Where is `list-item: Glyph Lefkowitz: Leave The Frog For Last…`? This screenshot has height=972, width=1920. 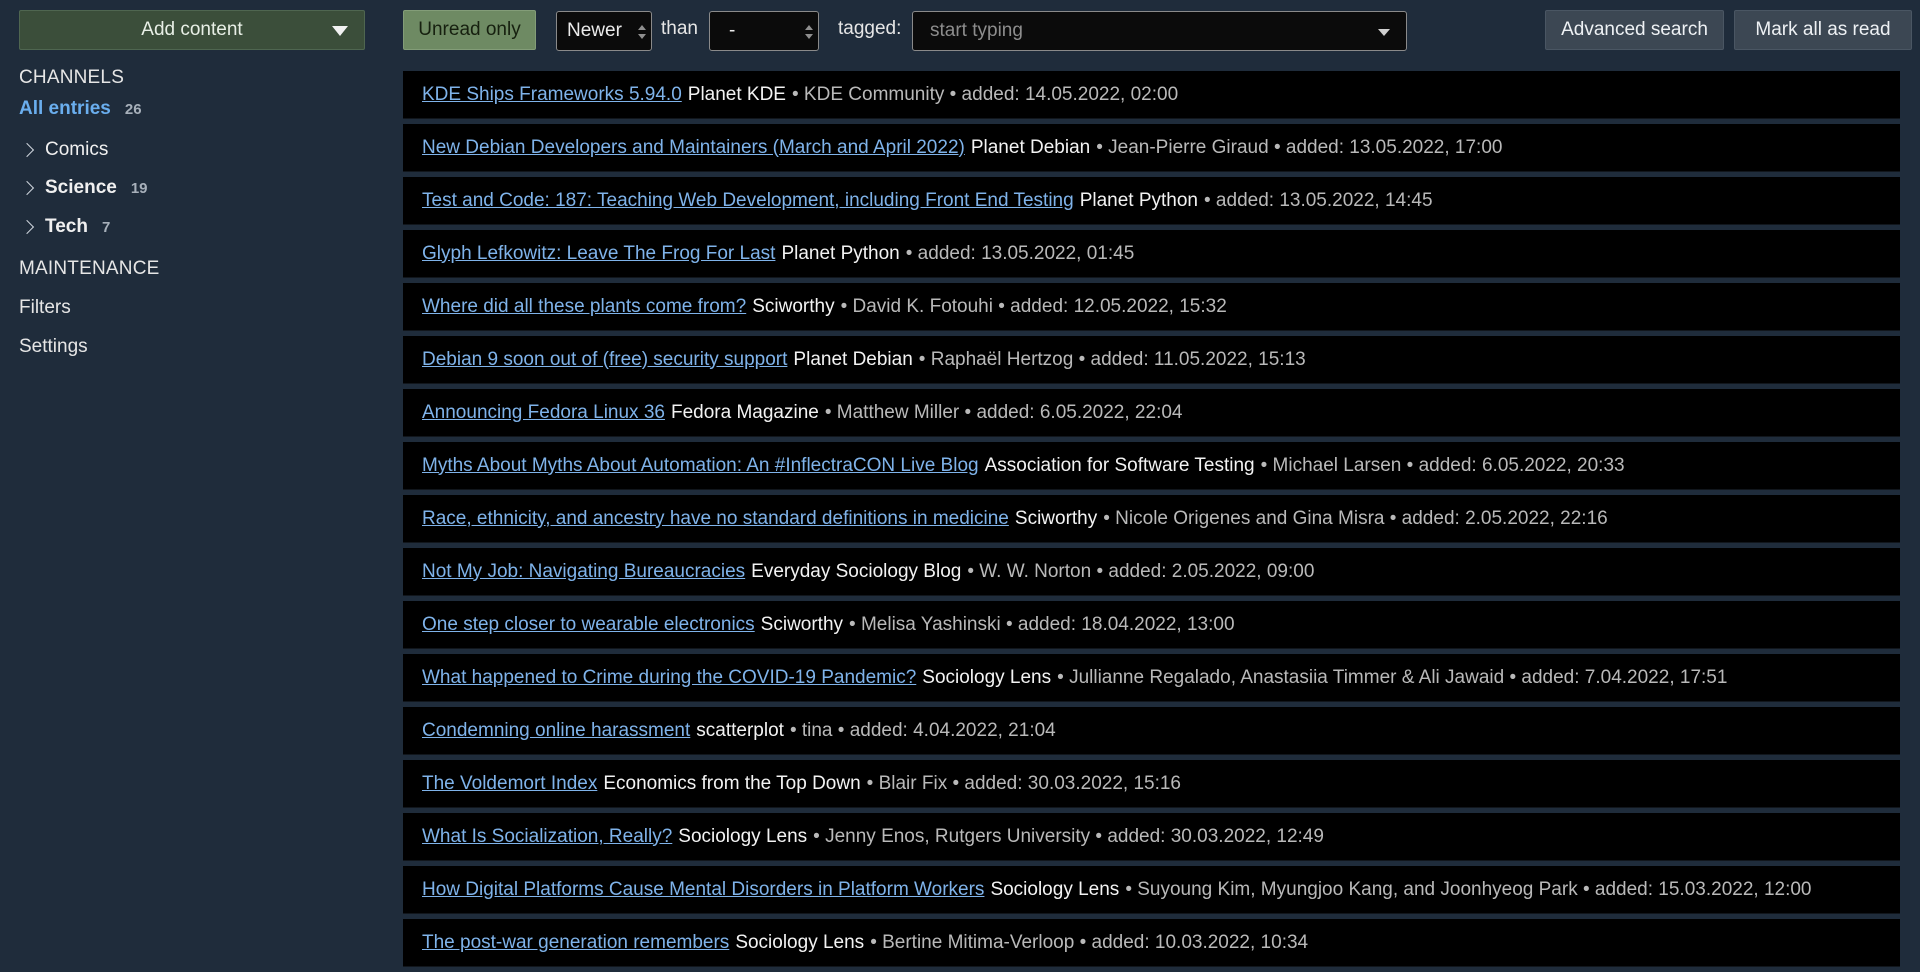 list-item: Glyph Lefkowitz: Leave The Frog For Last… is located at coordinates (1151, 254).